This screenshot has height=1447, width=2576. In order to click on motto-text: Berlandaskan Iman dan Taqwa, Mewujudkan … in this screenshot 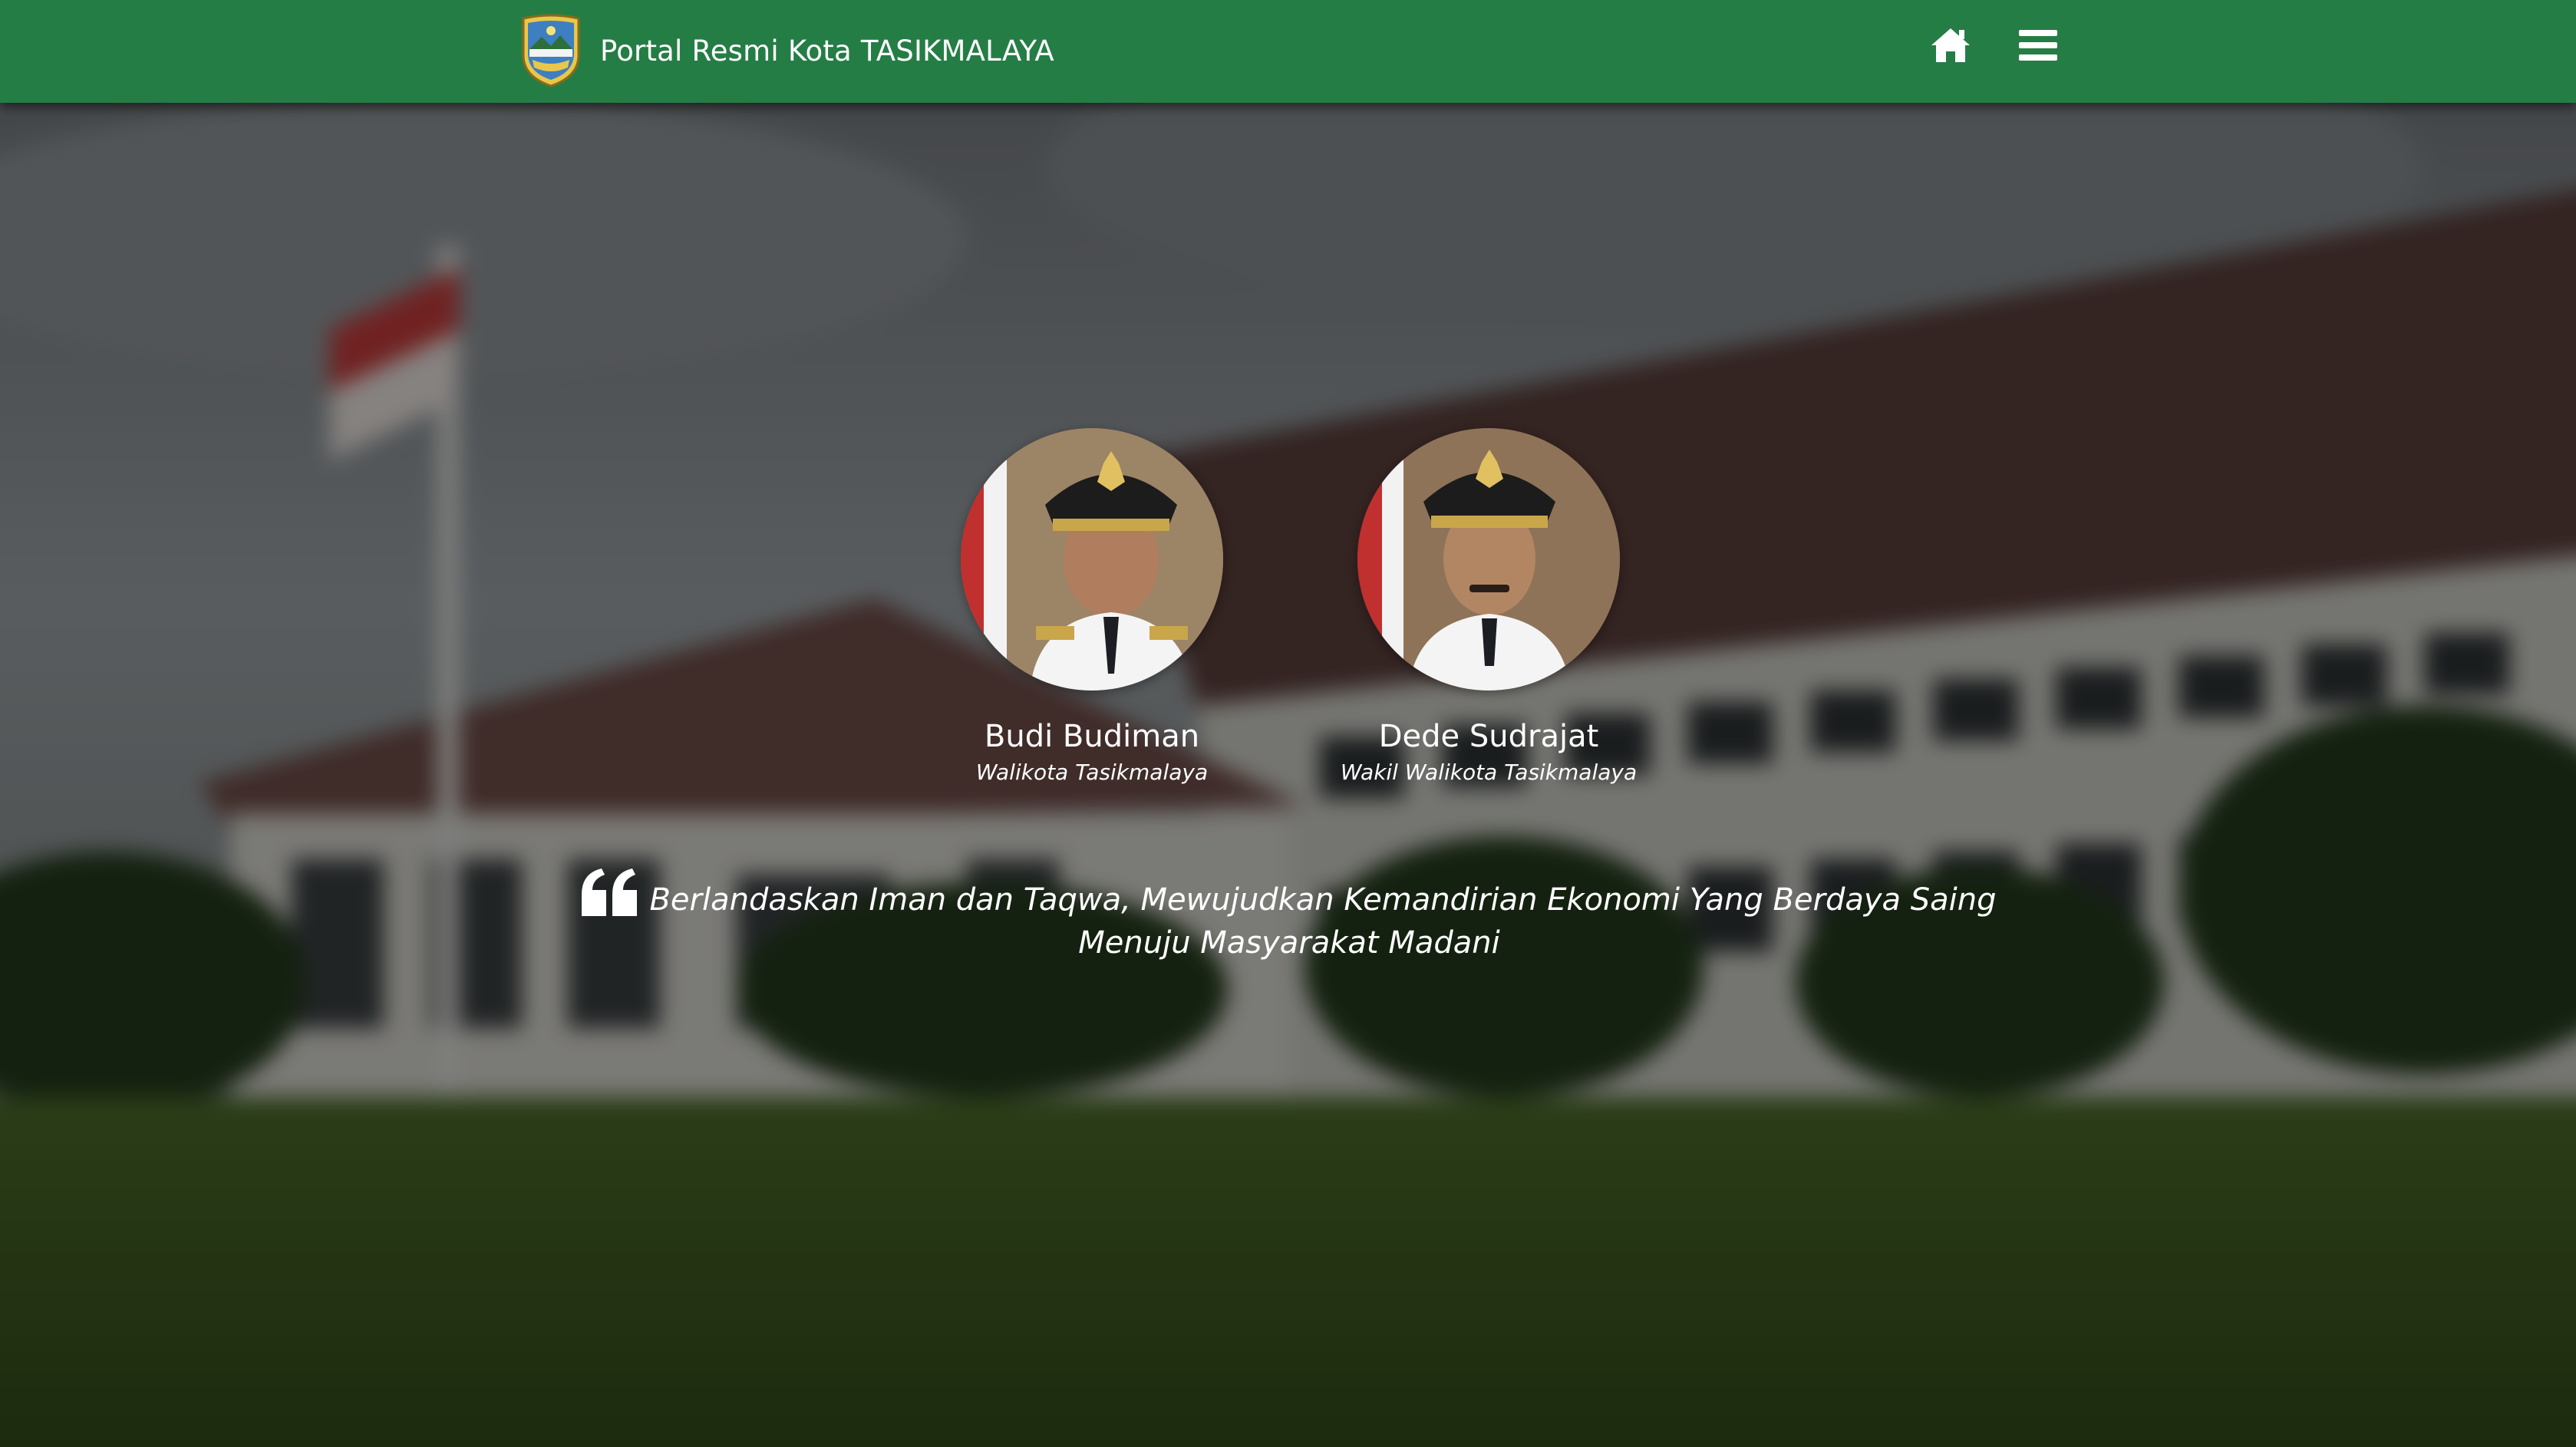, I will do `click(1323, 921)`.